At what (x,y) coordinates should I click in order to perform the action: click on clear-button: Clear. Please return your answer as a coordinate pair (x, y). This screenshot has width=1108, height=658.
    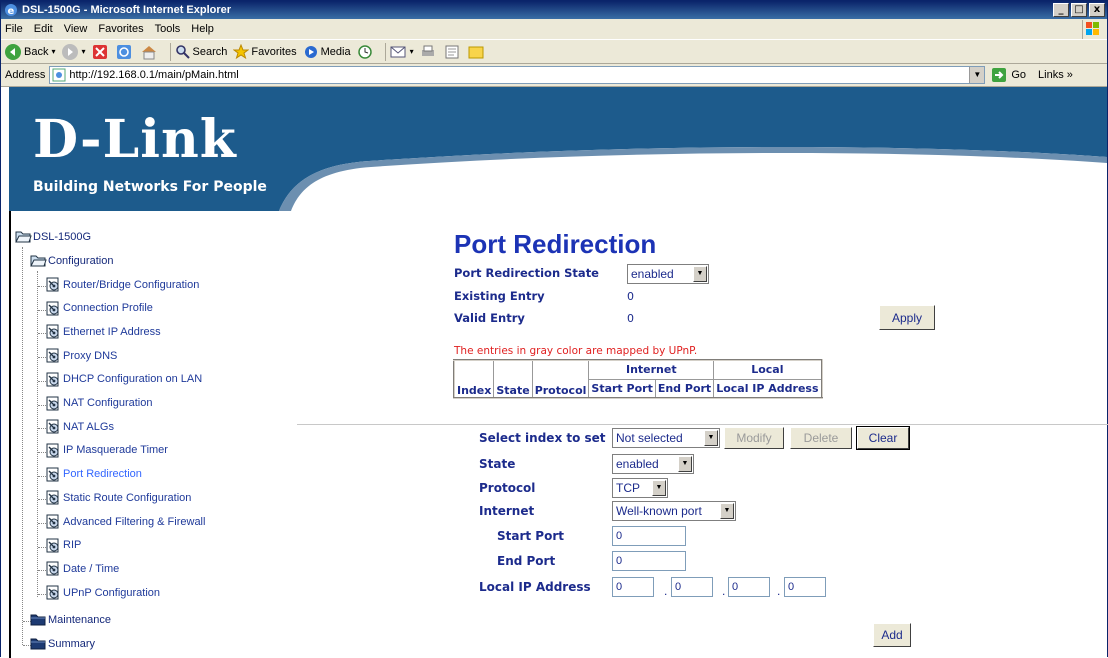
    Looking at the image, I should click on (883, 438).